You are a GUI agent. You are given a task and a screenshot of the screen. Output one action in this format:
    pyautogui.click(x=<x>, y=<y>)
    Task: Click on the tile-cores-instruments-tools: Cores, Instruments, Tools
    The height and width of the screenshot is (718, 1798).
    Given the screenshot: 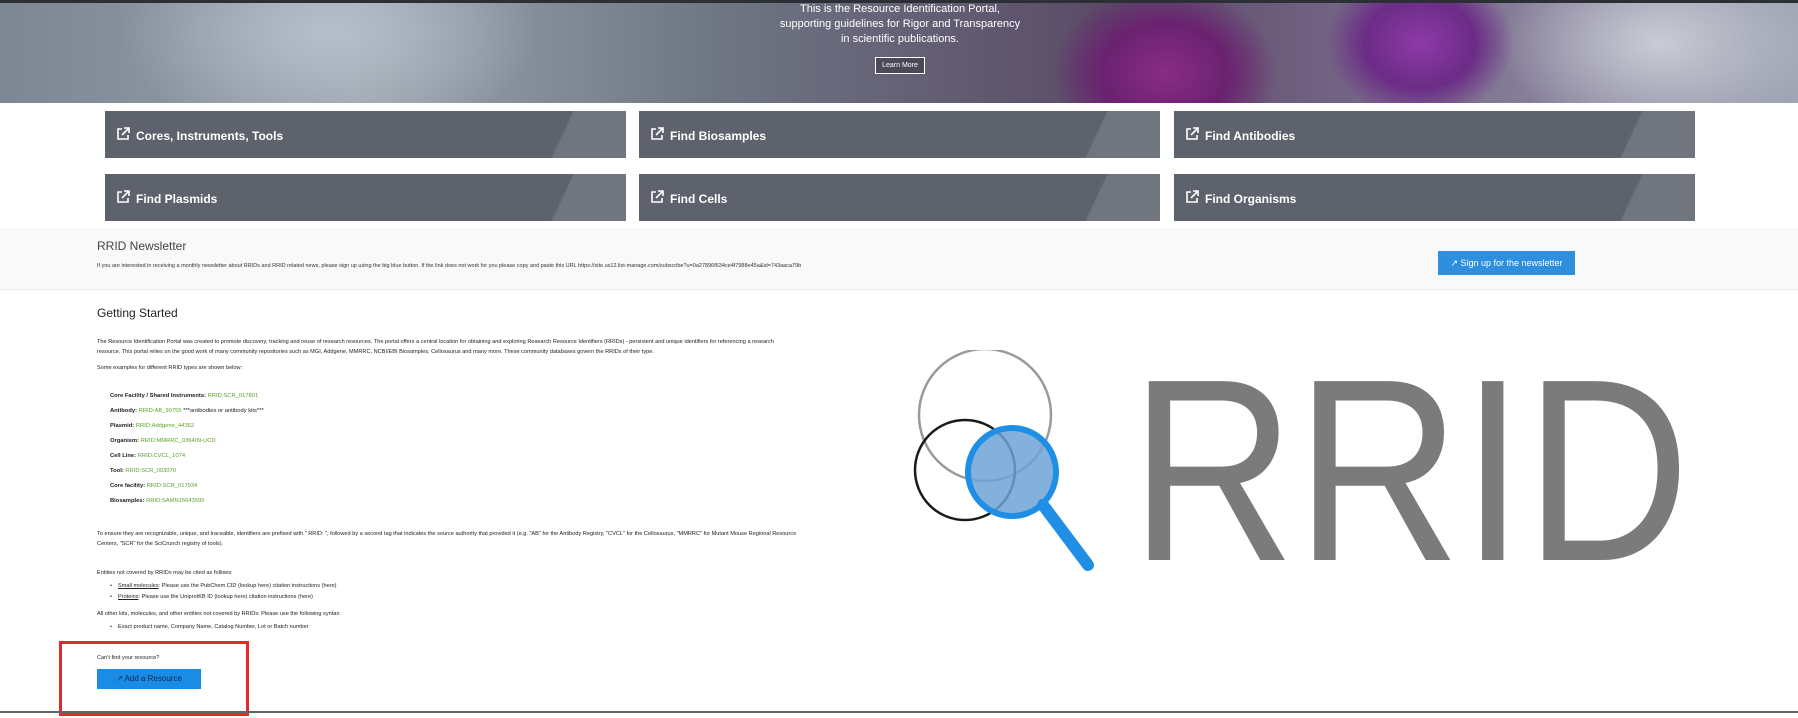 What is the action you would take?
    pyautogui.click(x=365, y=134)
    